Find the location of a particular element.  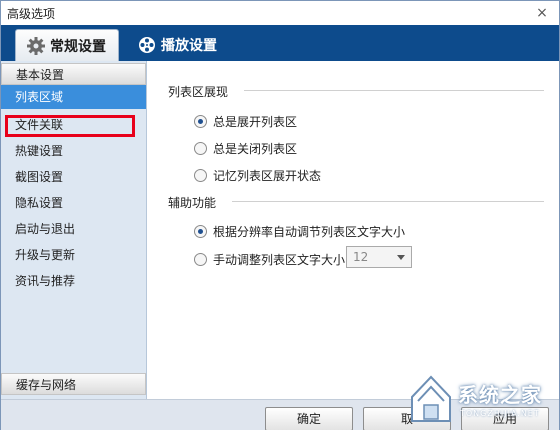

ok-button: 确定 is located at coordinates (309, 418).